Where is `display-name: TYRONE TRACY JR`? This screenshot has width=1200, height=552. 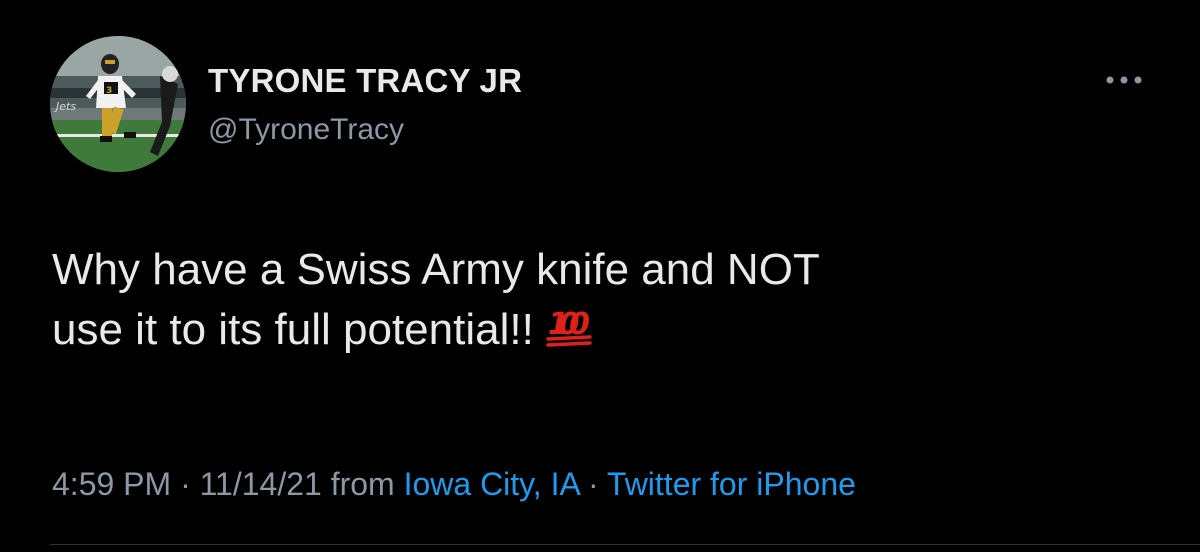 display-name: TYRONE TRACY JR is located at coordinates (365, 81).